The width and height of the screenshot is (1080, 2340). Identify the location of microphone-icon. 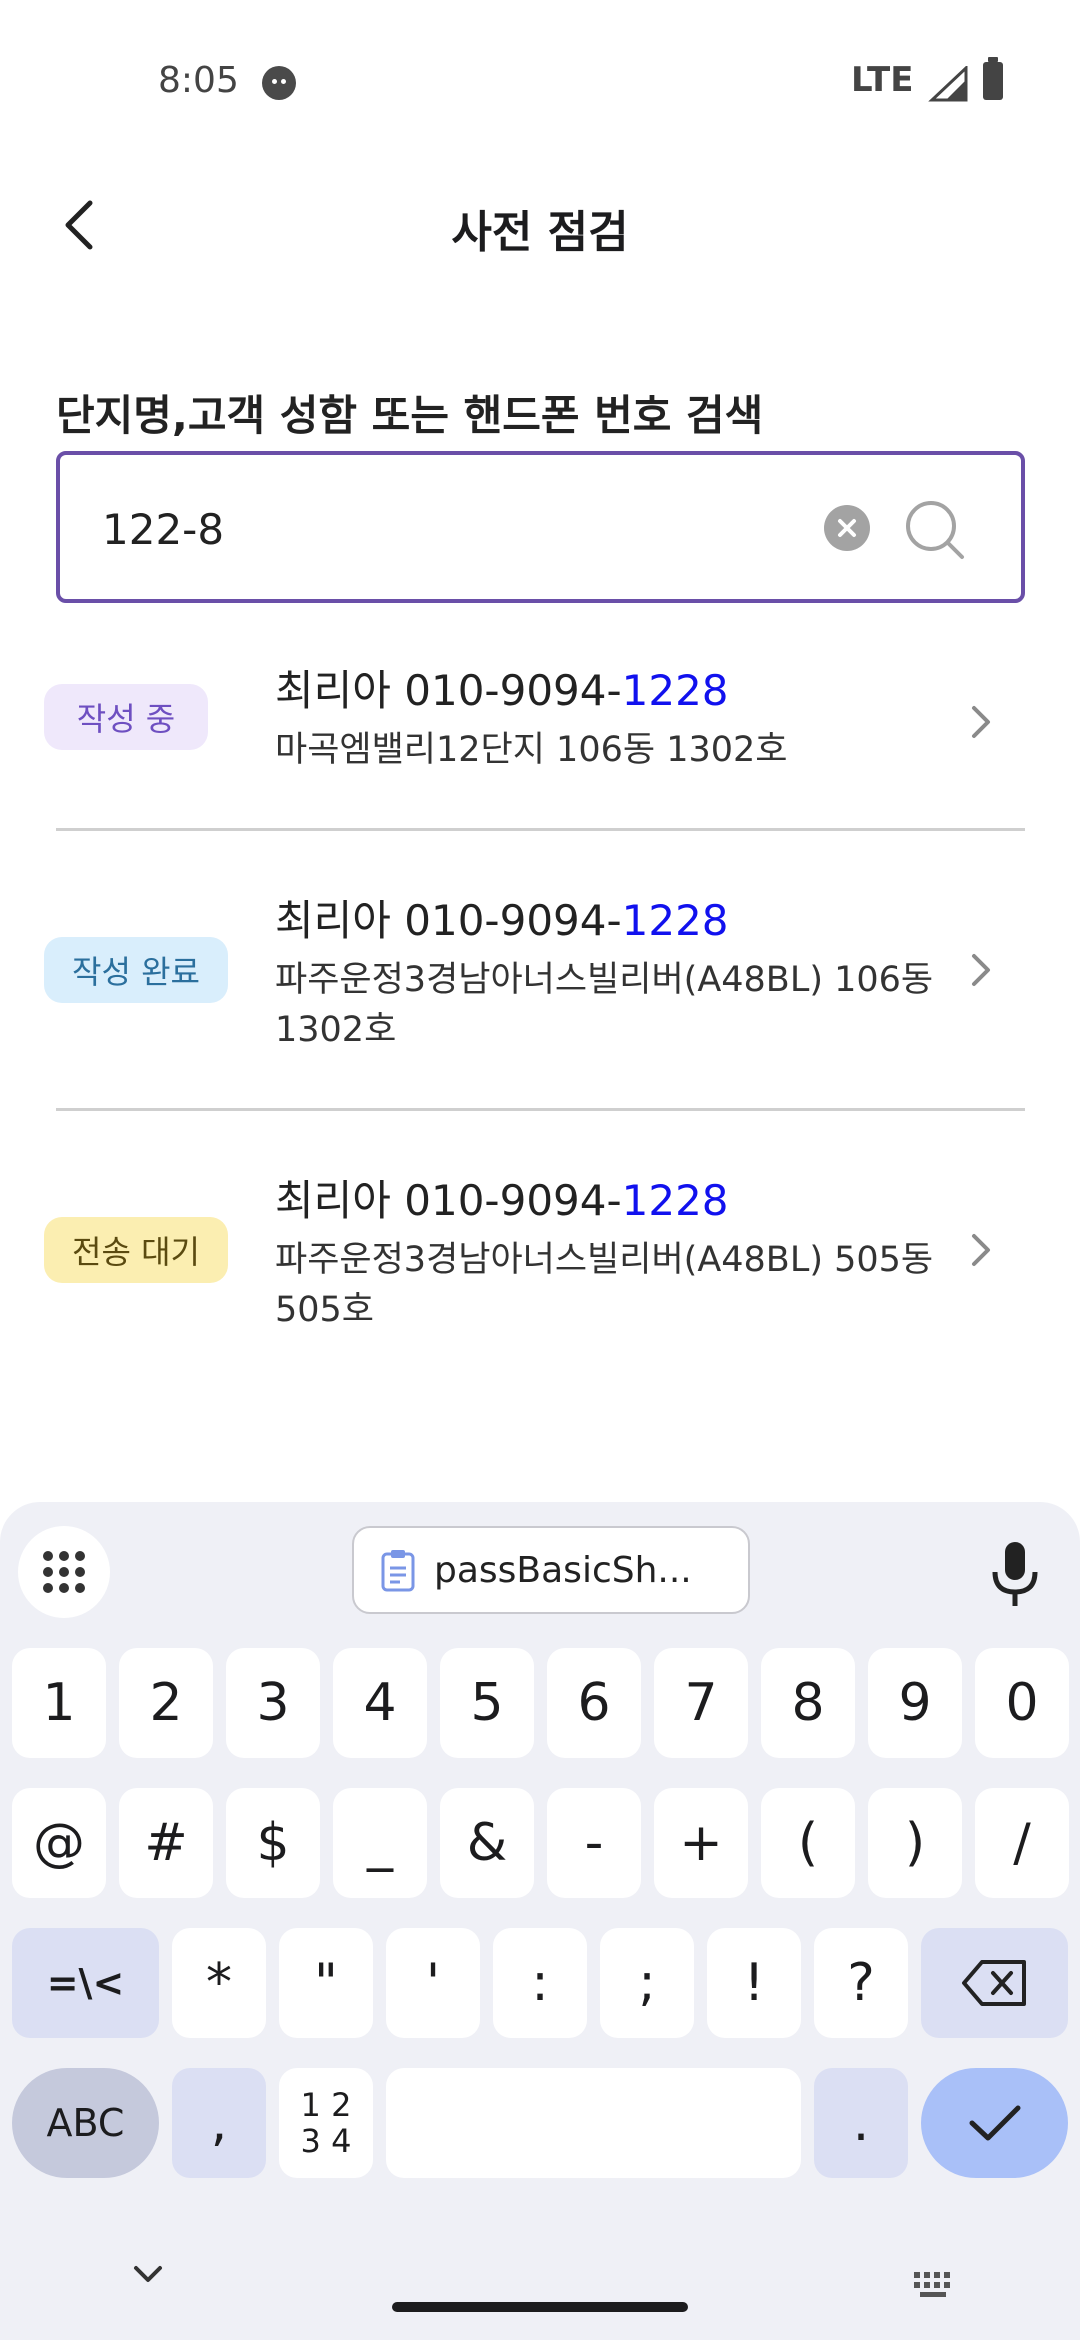
(1015, 1574).